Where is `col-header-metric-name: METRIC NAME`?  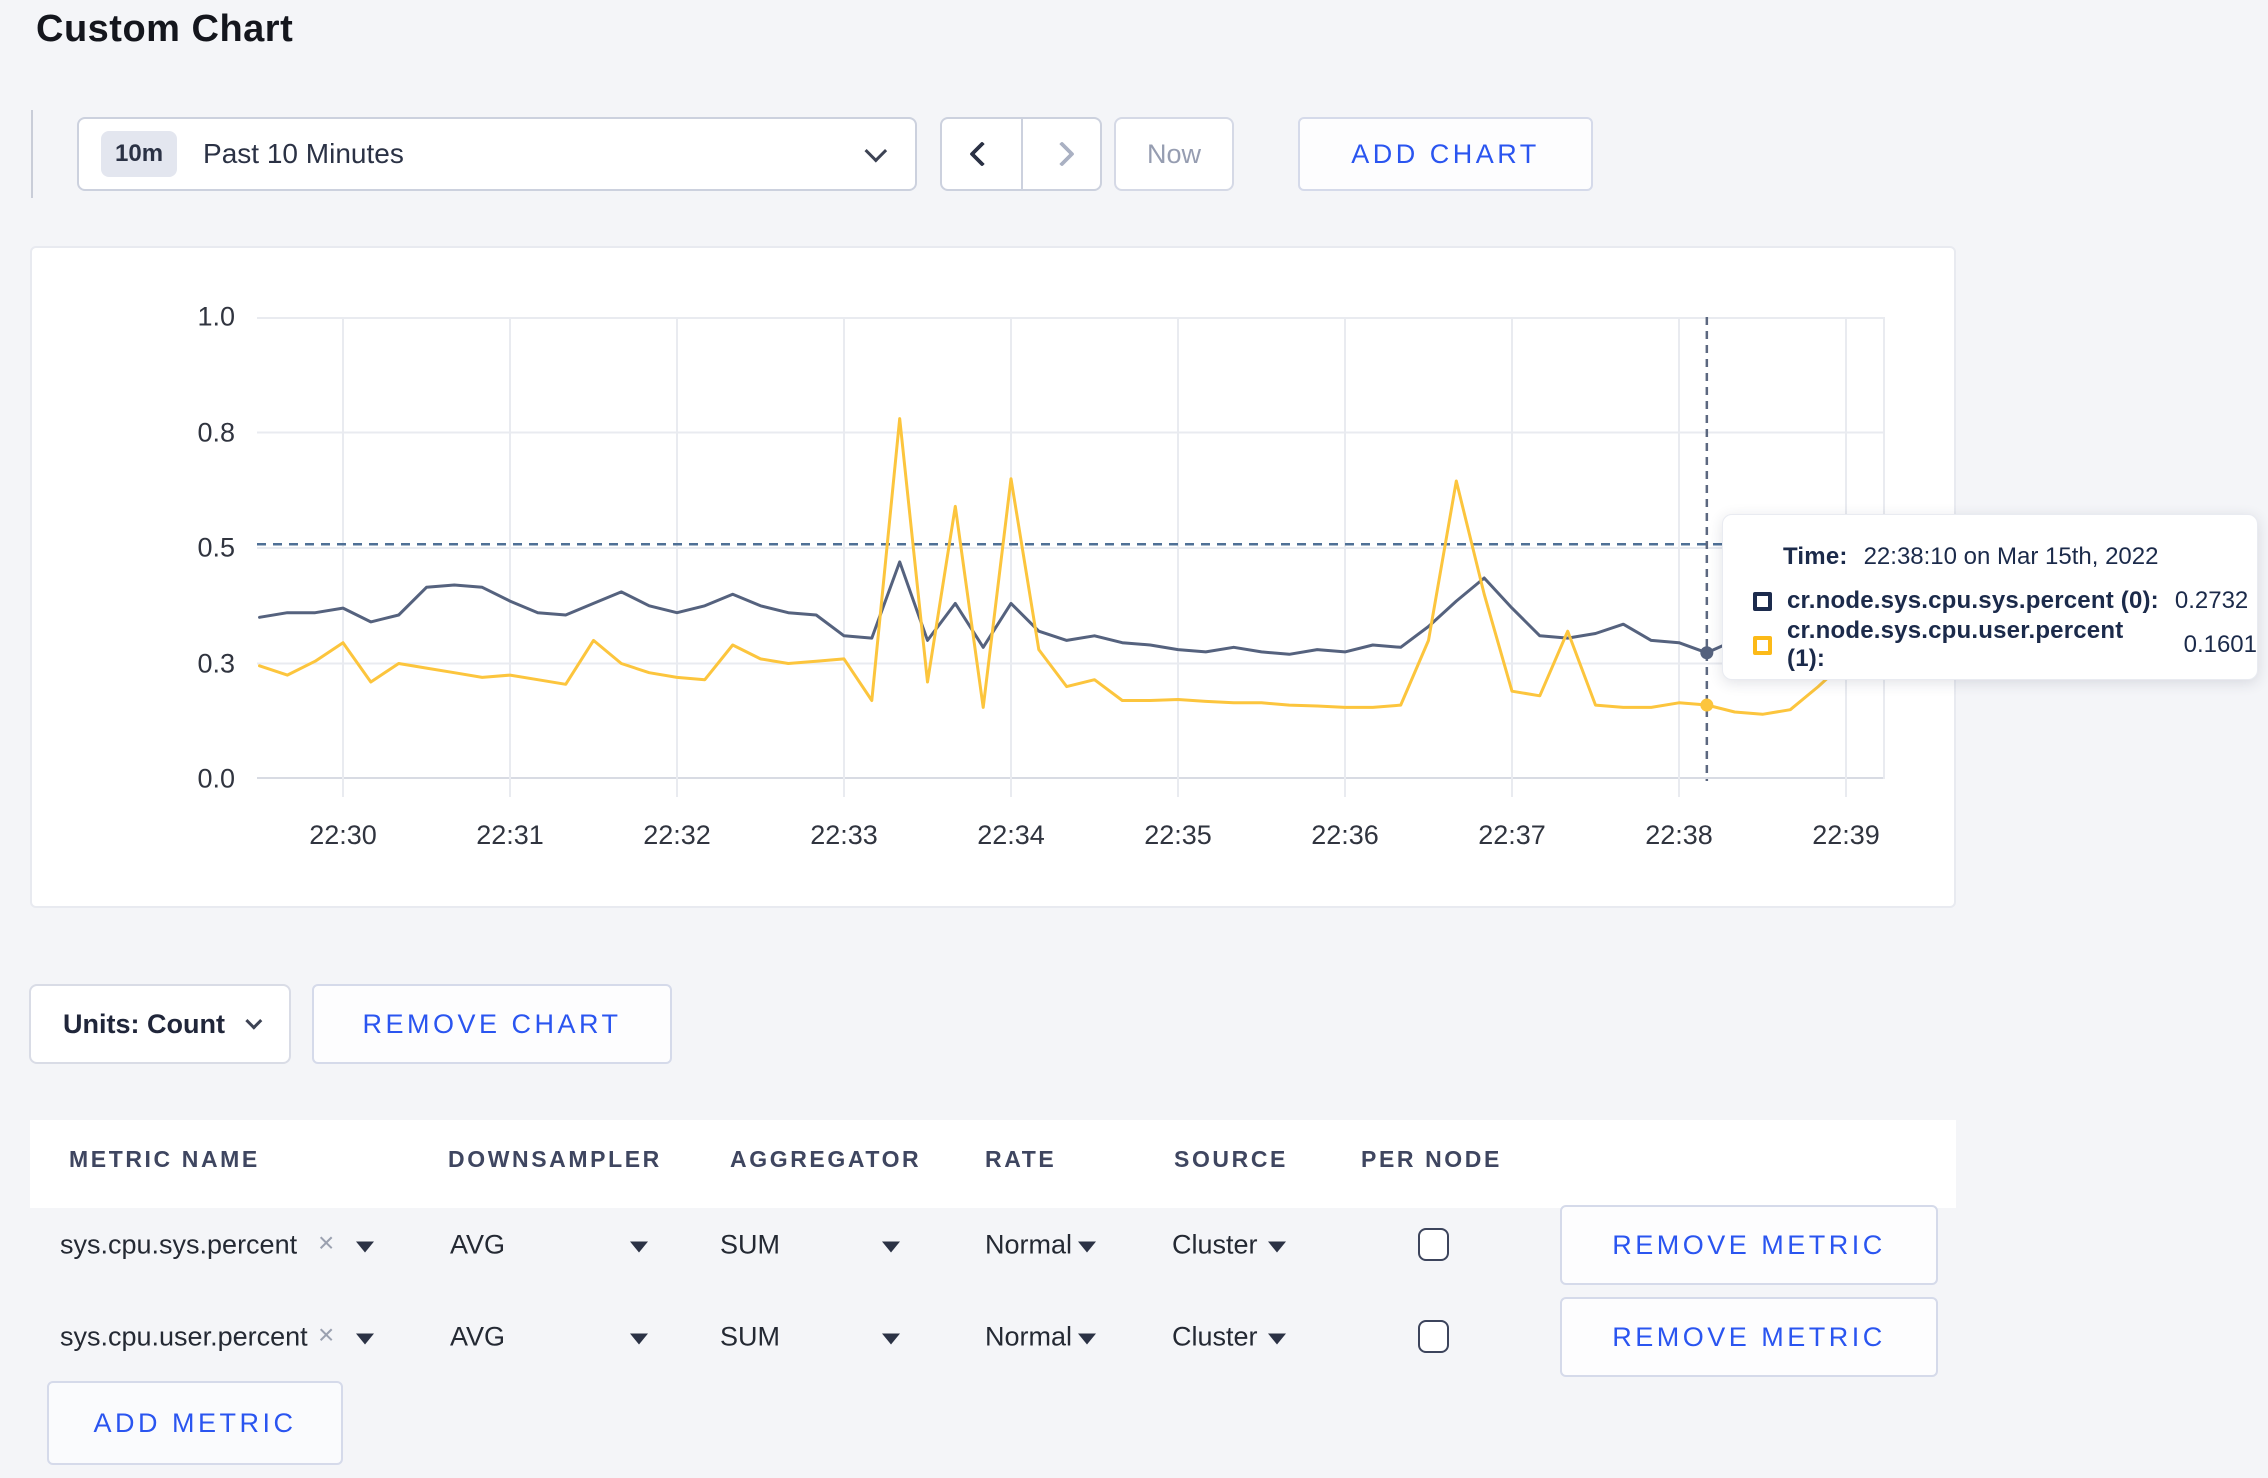 col-header-metric-name: METRIC NAME is located at coordinates (164, 1159).